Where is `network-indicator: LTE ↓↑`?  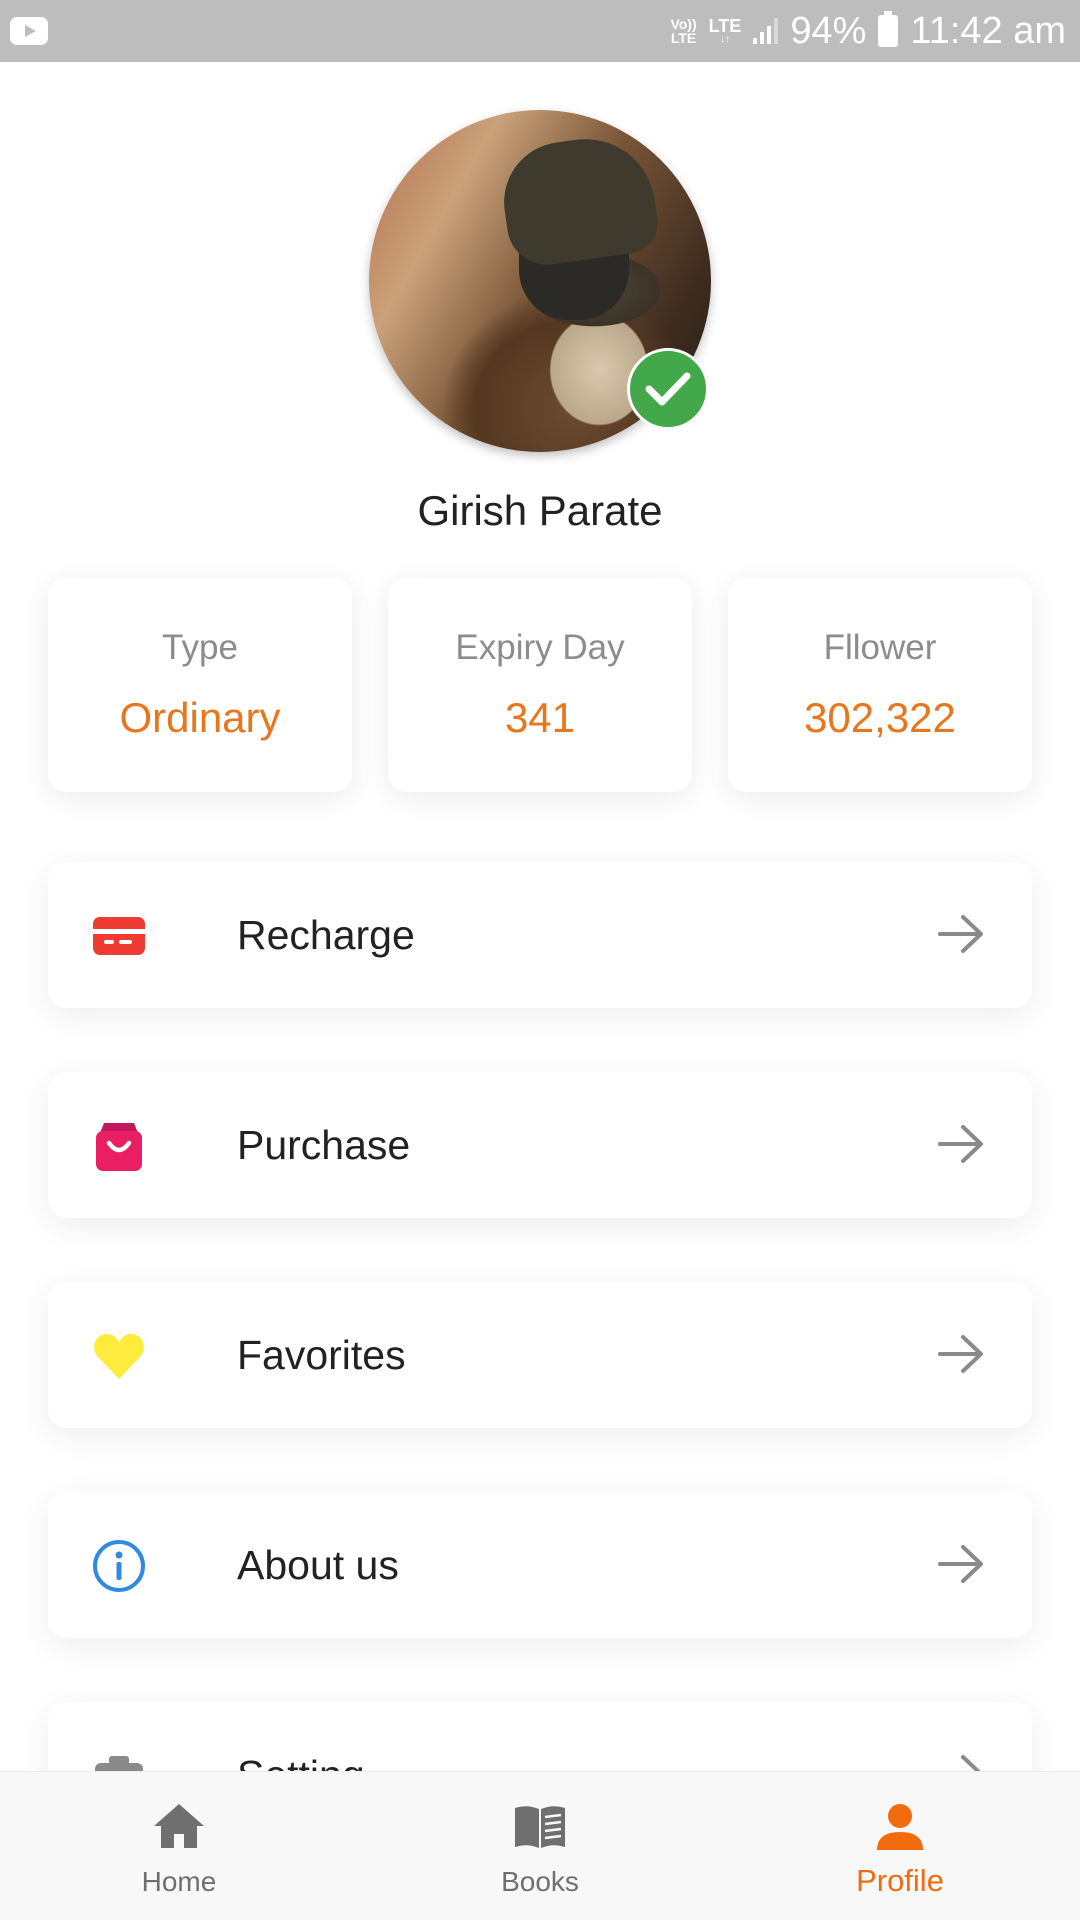 network-indicator: LTE ↓↑ is located at coordinates (725, 30).